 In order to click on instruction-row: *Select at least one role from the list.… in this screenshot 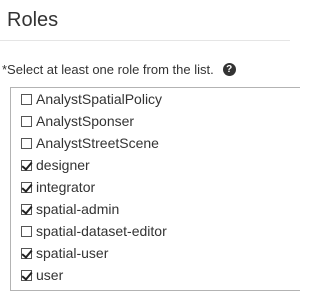, I will do `click(119, 69)`.